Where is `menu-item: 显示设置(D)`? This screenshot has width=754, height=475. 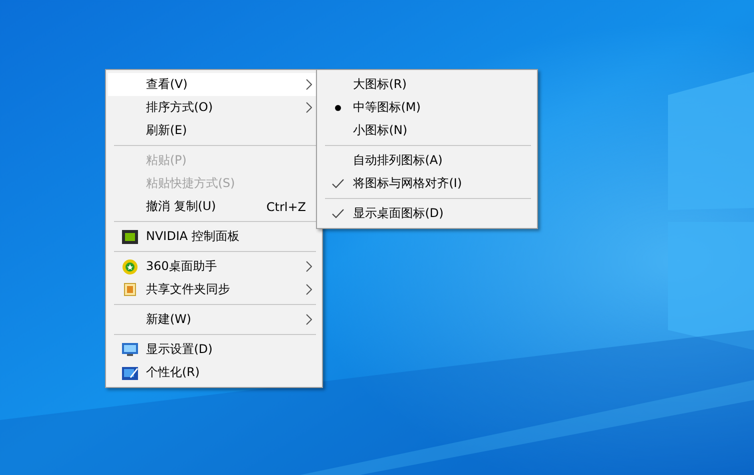 menu-item: 显示设置(D) is located at coordinates (214, 349).